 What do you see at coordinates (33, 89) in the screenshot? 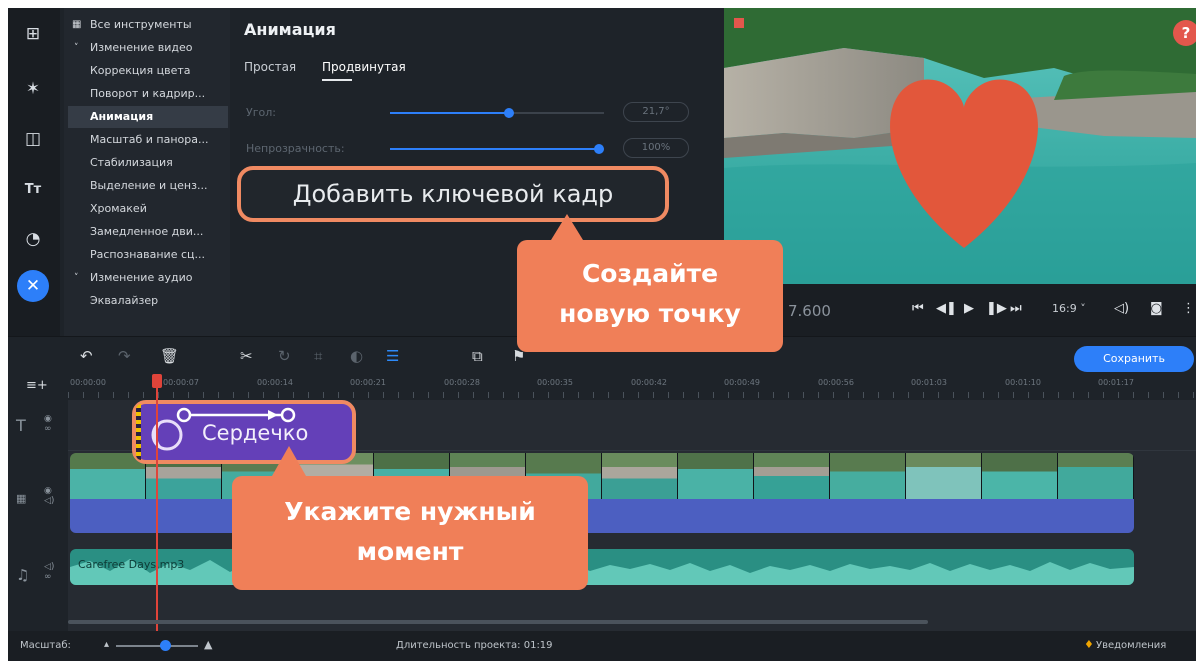
I see `magic-wand-icon: ✶` at bounding box center [33, 89].